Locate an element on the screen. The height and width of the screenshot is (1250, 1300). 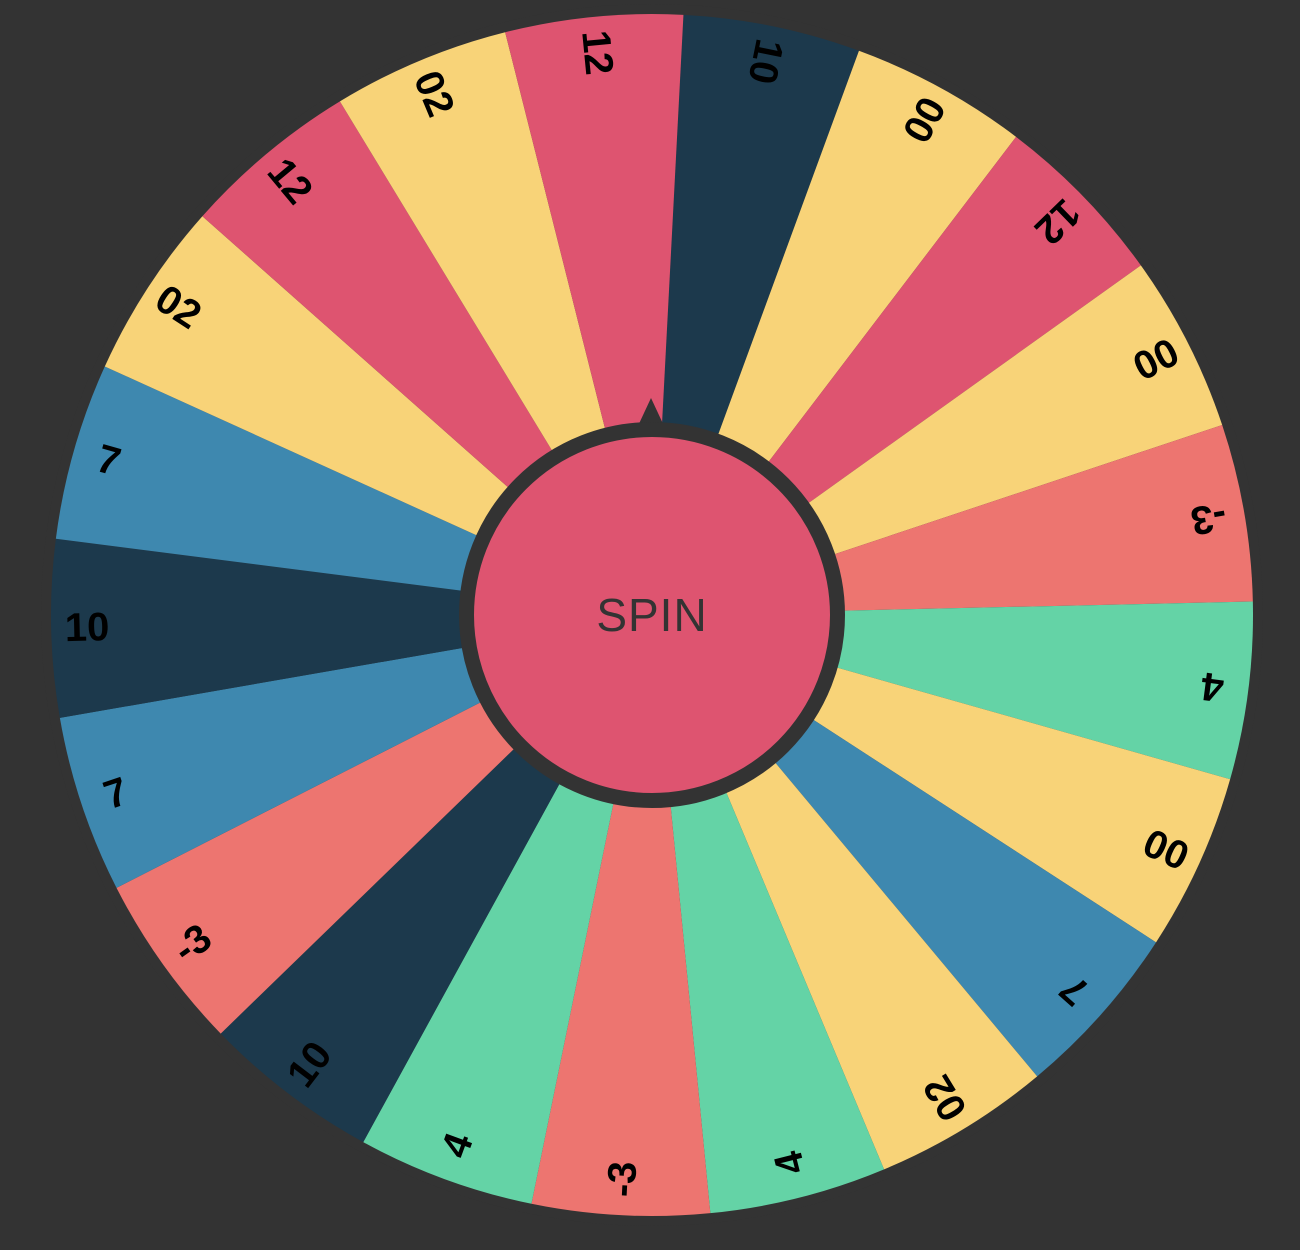
wheel-segment-label: 12 is located at coordinates (597, 52).